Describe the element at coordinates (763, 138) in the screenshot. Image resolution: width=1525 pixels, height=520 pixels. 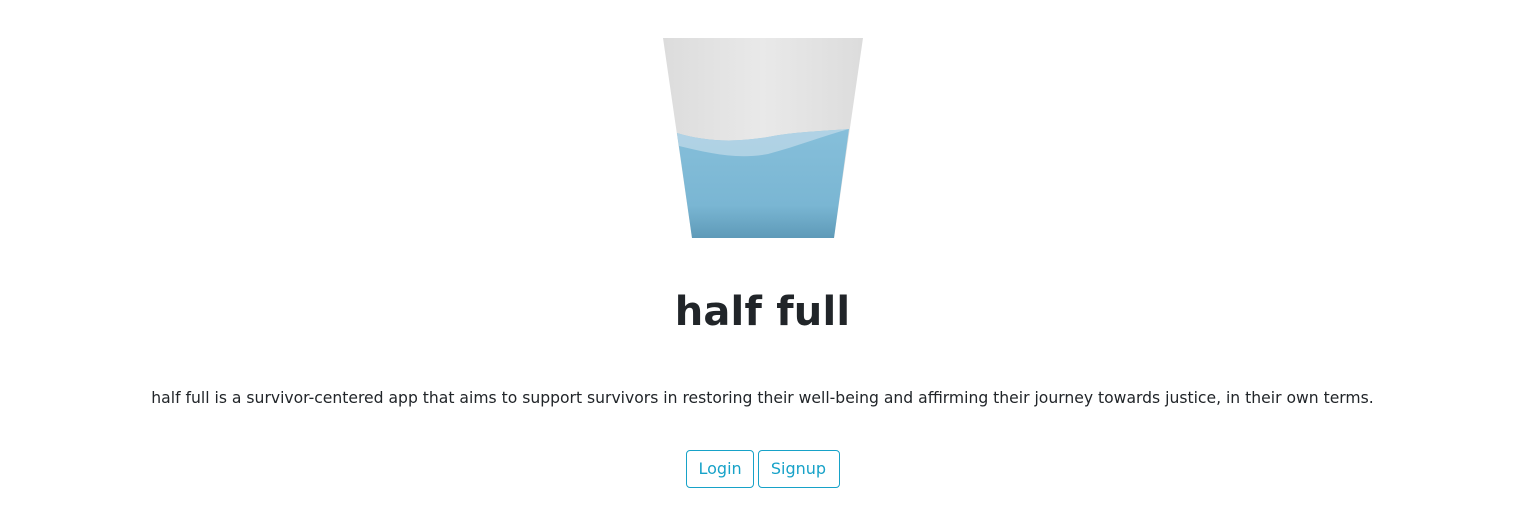
I see `half-full-glass-icon` at that location.